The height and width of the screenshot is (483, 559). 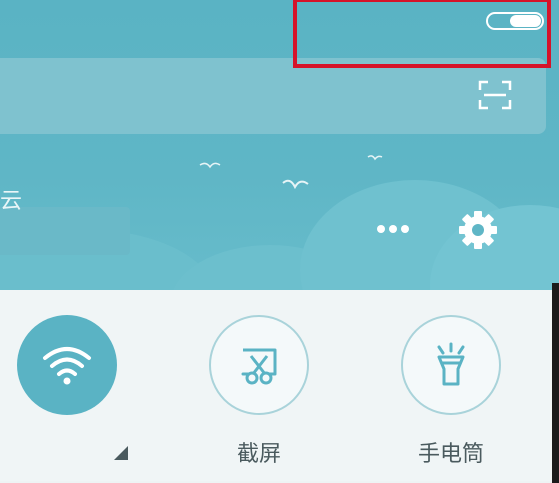 I want to click on screenshot-label: 截屏, so click(x=258, y=454).